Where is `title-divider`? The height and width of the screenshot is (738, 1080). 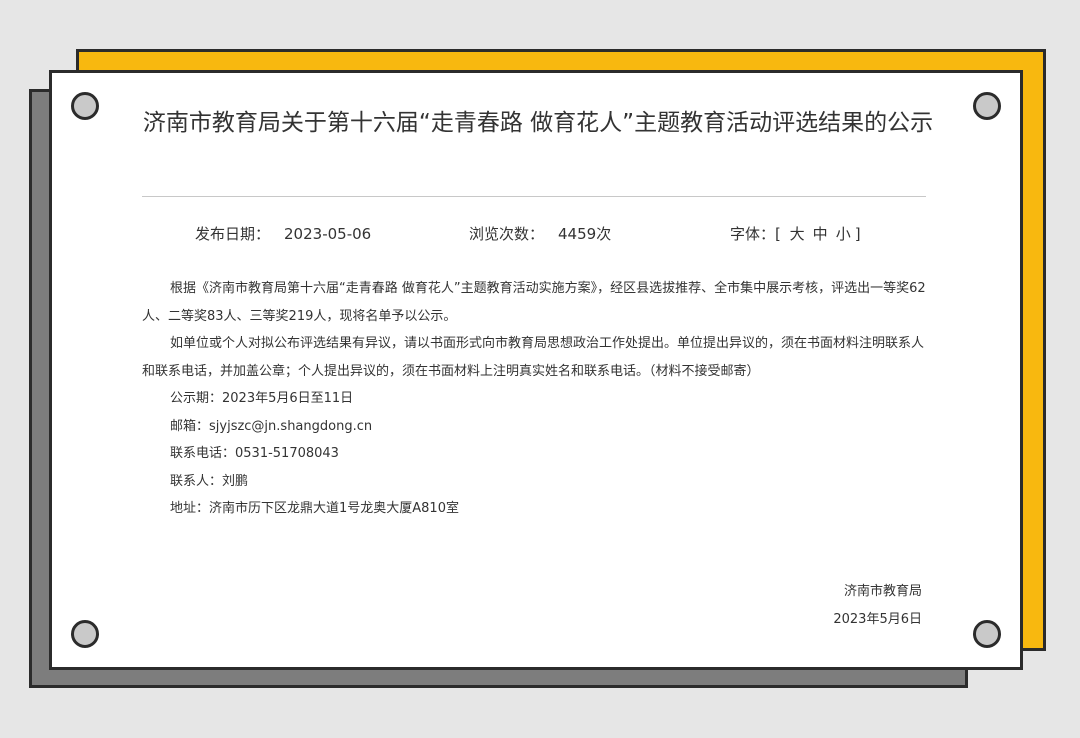
title-divider is located at coordinates (534, 196).